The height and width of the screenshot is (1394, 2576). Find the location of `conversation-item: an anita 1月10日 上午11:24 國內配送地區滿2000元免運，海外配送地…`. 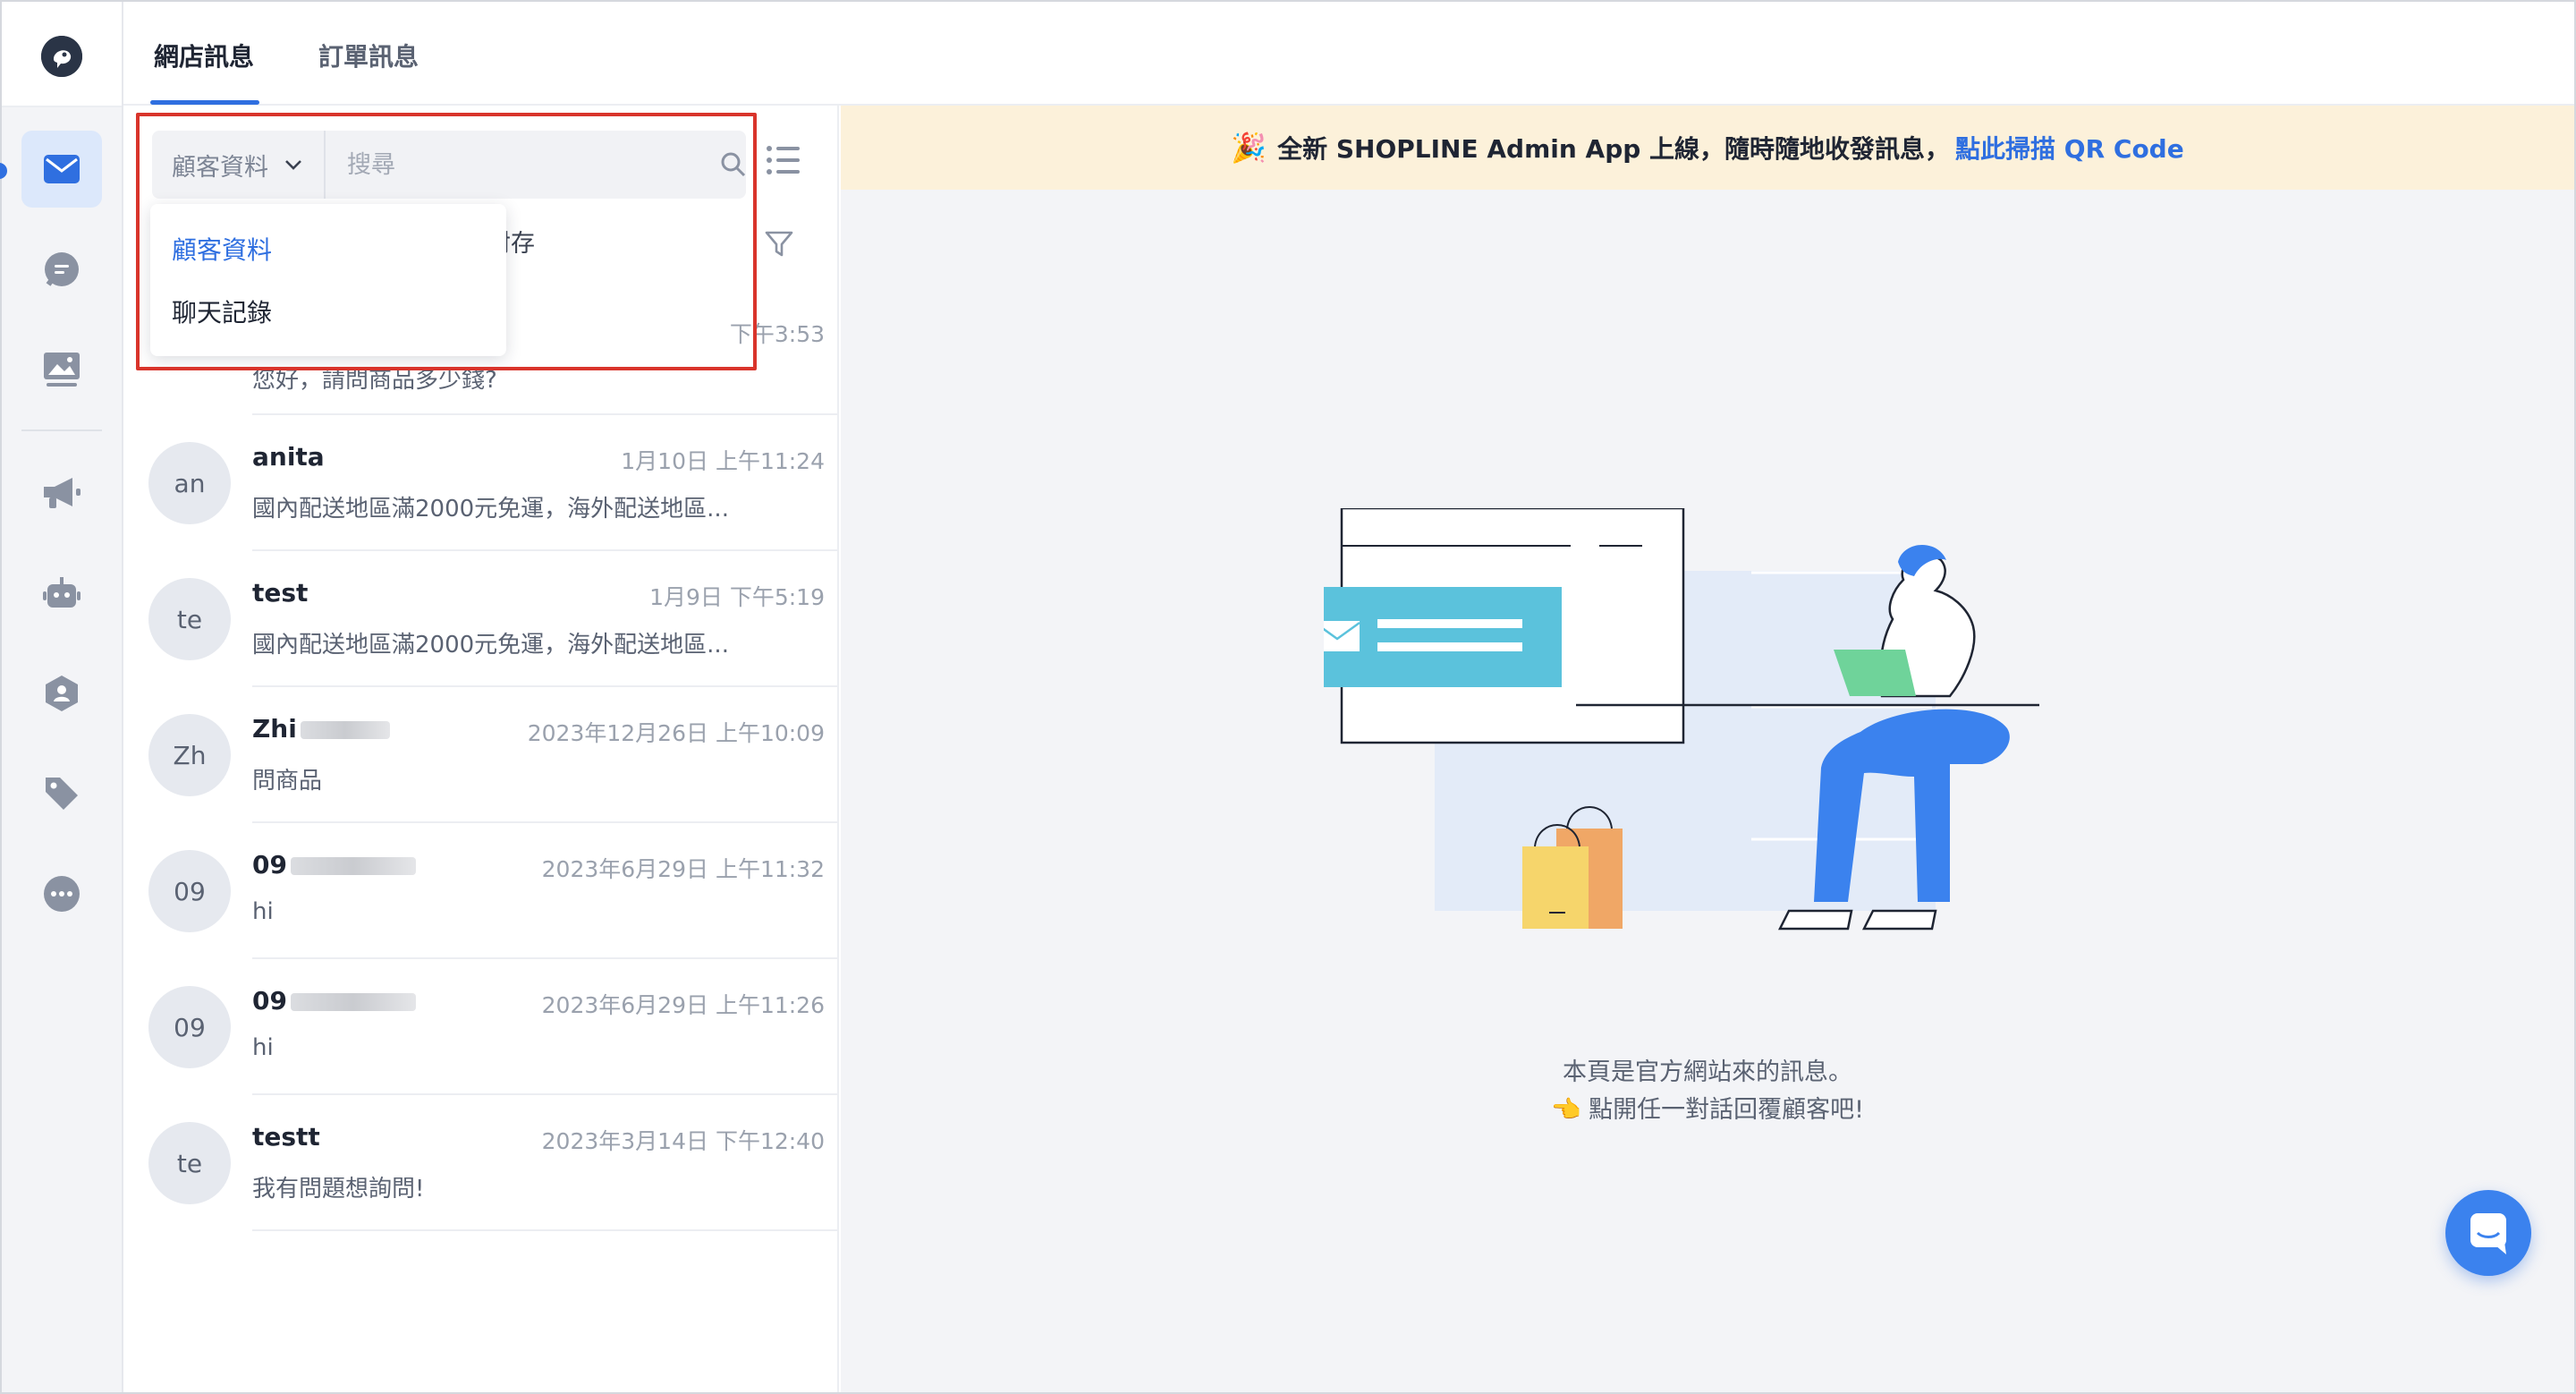

conversation-item: an anita 1月10日 上午11:24 國內配送地區滿2000元免運，海外配送地… is located at coordinates (488, 483).